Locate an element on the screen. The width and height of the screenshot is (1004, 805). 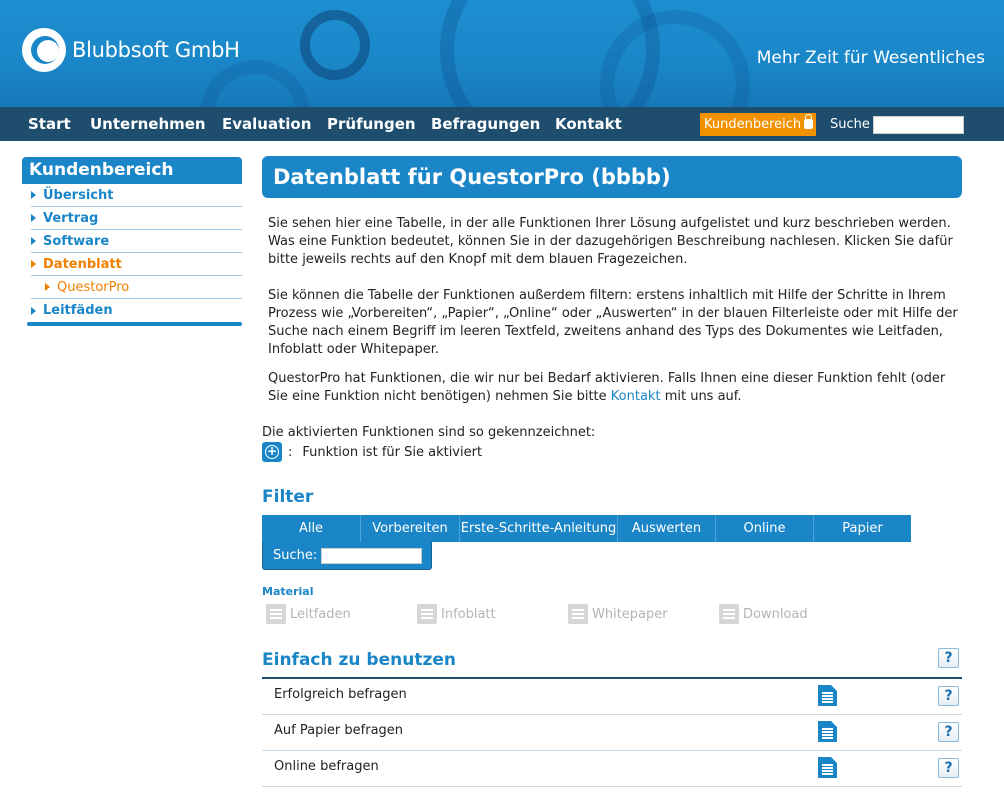
row-label: Auf Papier befragen is located at coordinates (339, 730).